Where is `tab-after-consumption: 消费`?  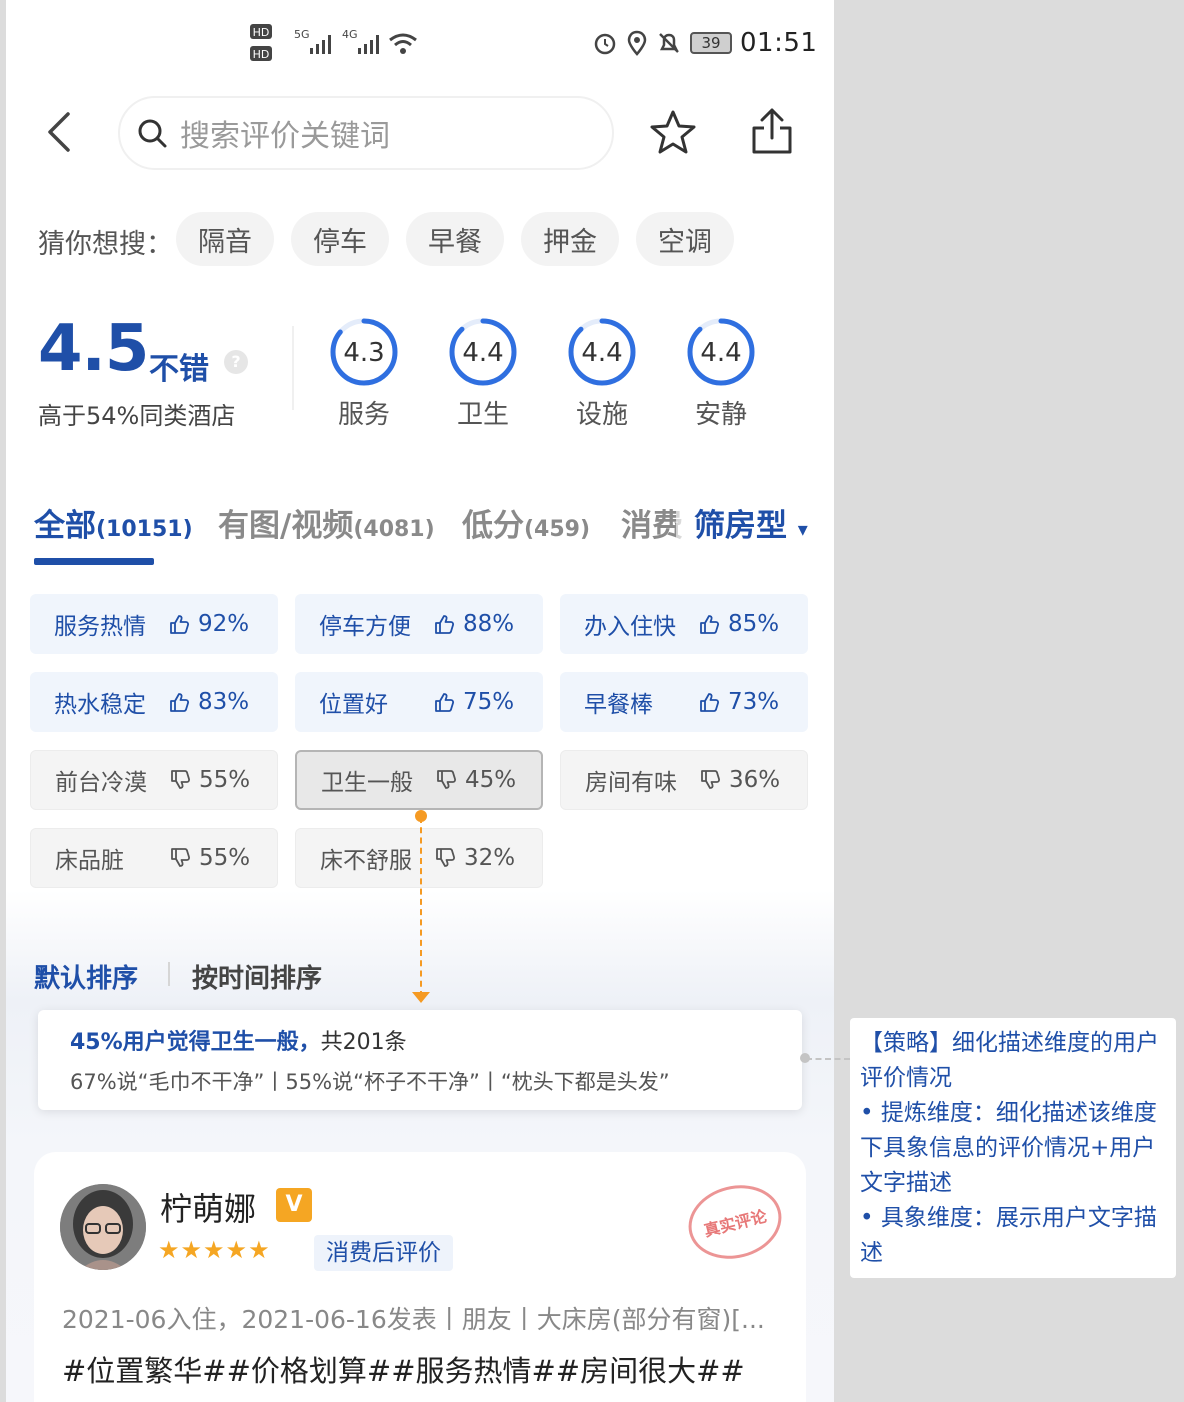 tab-after-consumption: 消费 is located at coordinates (652, 522).